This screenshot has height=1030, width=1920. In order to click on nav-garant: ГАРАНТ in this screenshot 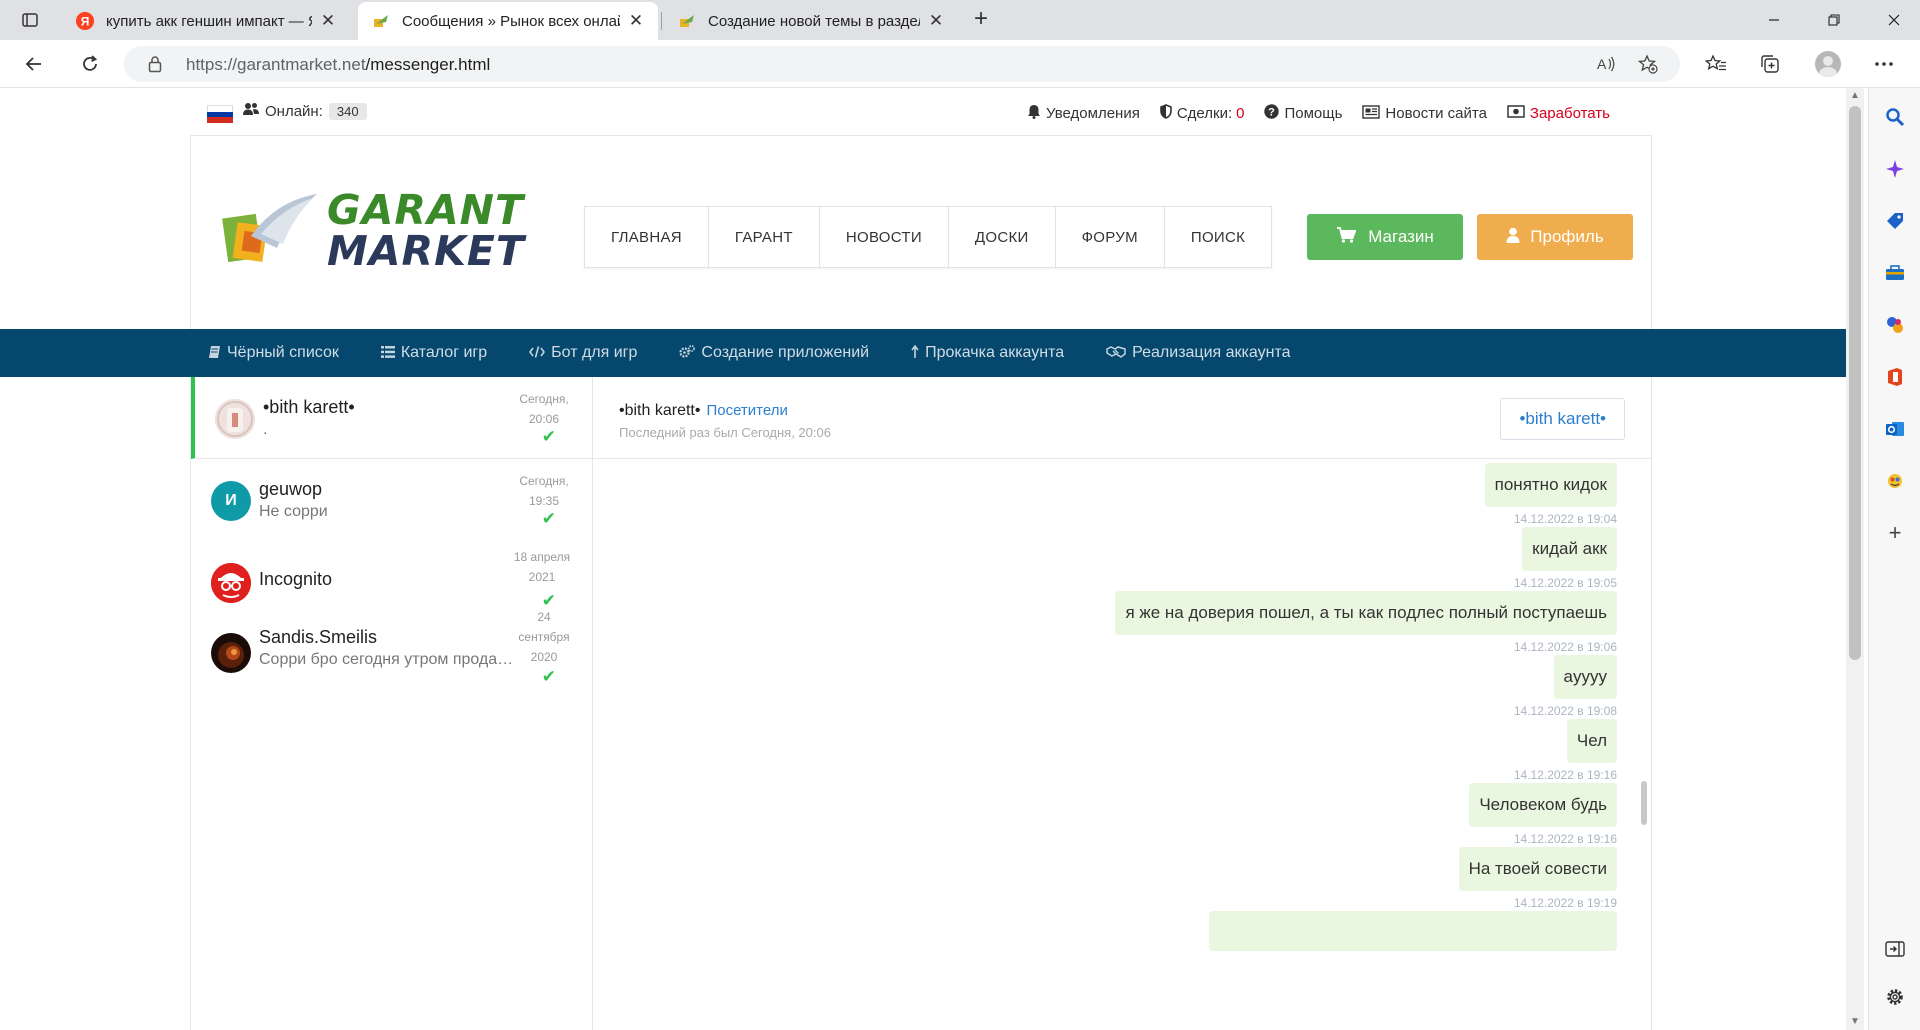, I will do `click(764, 237)`.